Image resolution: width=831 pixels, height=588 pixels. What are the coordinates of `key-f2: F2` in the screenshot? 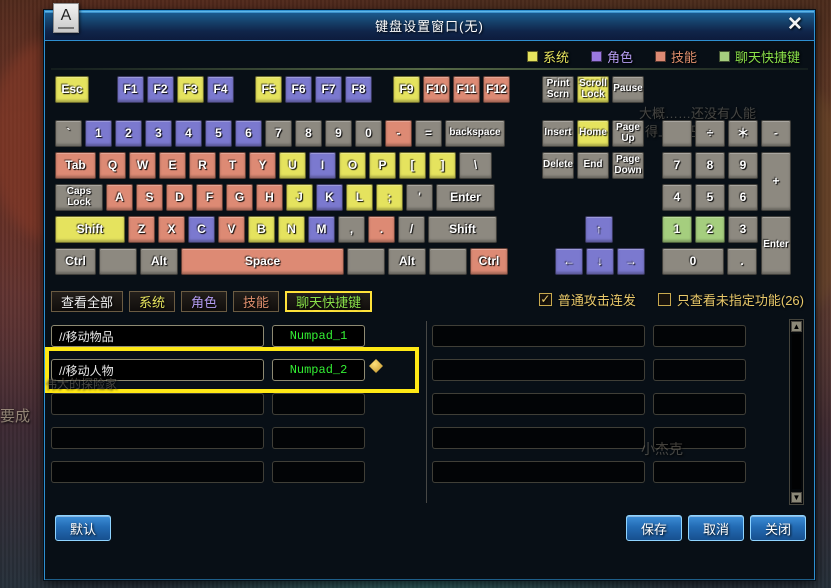 It's located at (160, 89).